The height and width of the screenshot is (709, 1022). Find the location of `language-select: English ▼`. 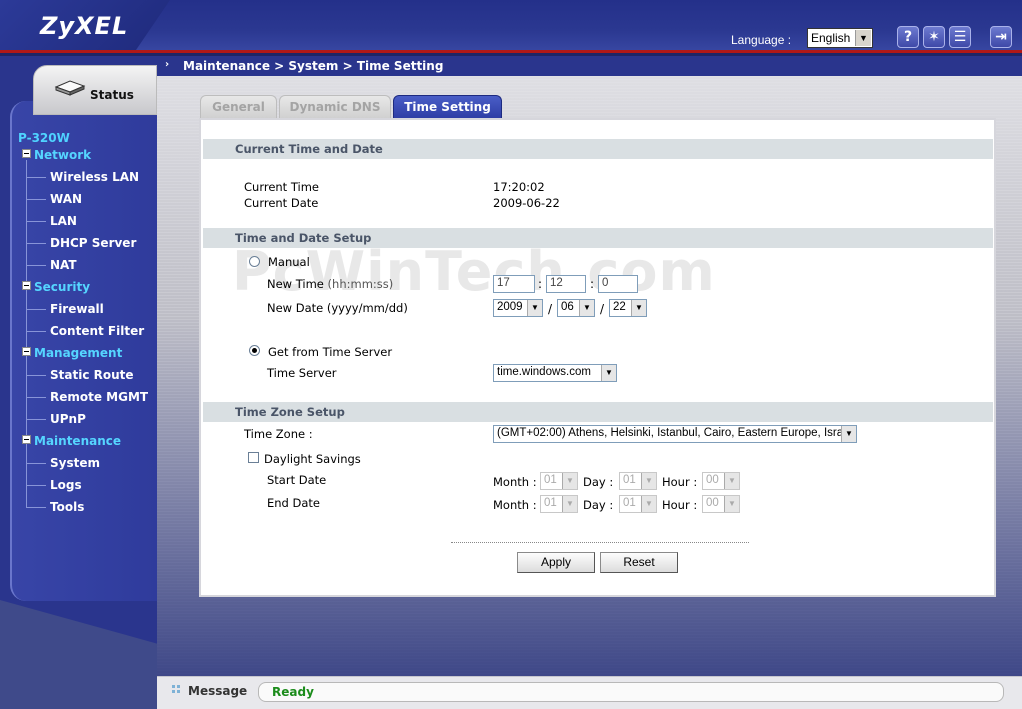

language-select: English ▼ is located at coordinates (840, 38).